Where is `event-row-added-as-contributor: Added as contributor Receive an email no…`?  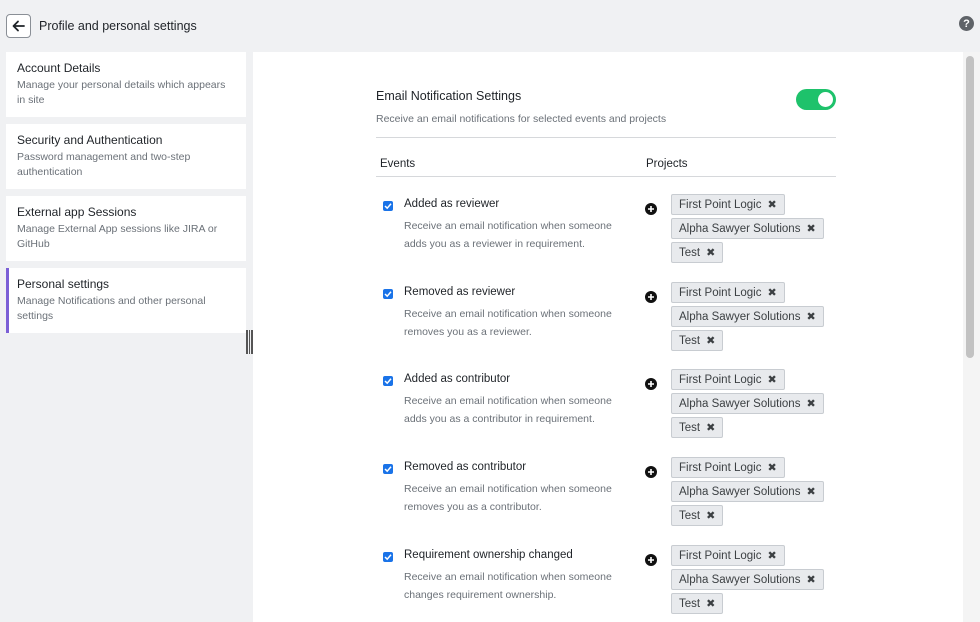
event-row-added-as-contributor: Added as contributor Receive an email no… is located at coordinates (606, 415).